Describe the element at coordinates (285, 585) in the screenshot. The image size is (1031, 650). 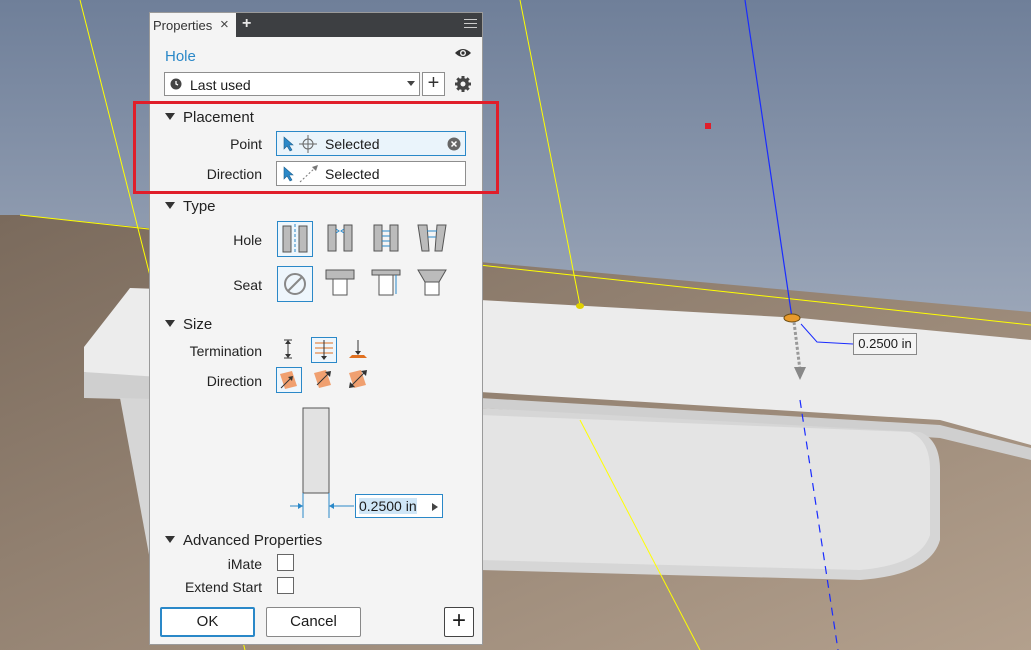
I see `extend-start-checkbox` at that location.